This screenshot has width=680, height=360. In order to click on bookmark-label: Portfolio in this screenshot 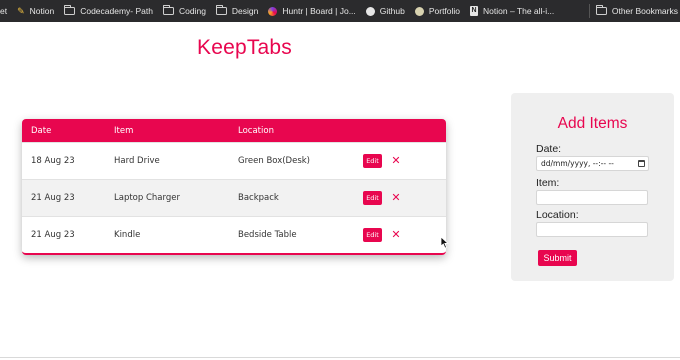, I will do `click(444, 11)`.